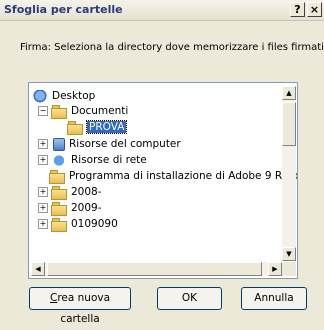 The image size is (324, 330). I want to click on tree-item-label: Risorse del computer, so click(125, 144).